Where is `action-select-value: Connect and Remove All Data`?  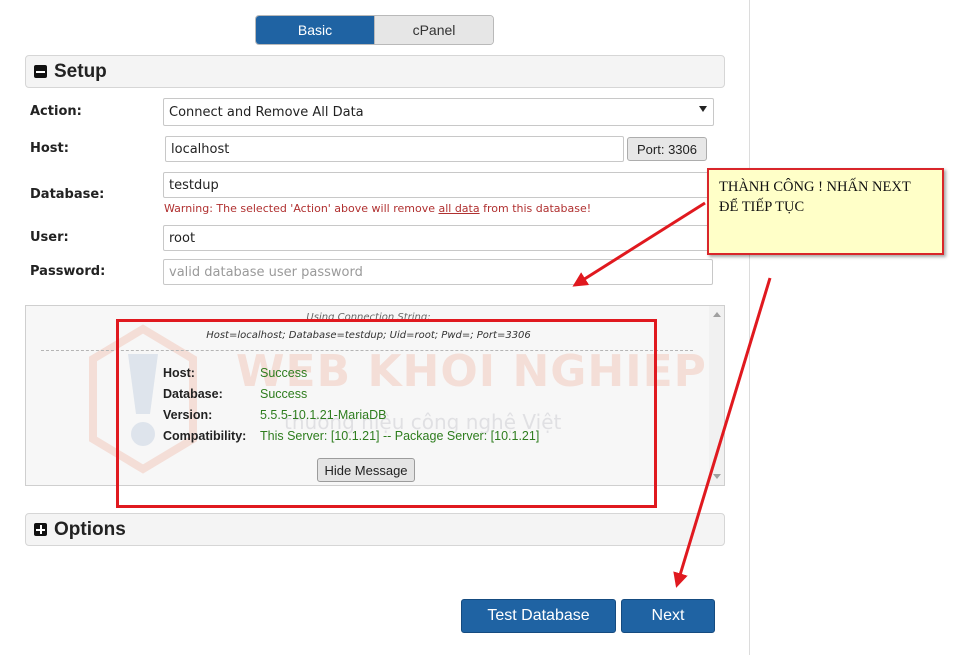 action-select-value: Connect and Remove All Data is located at coordinates (266, 112).